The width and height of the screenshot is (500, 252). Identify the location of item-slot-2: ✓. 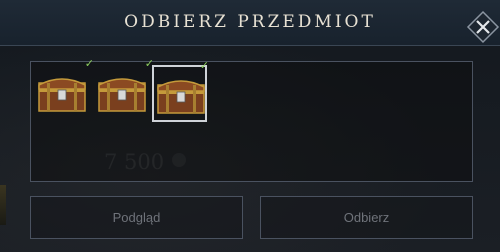
(124, 89).